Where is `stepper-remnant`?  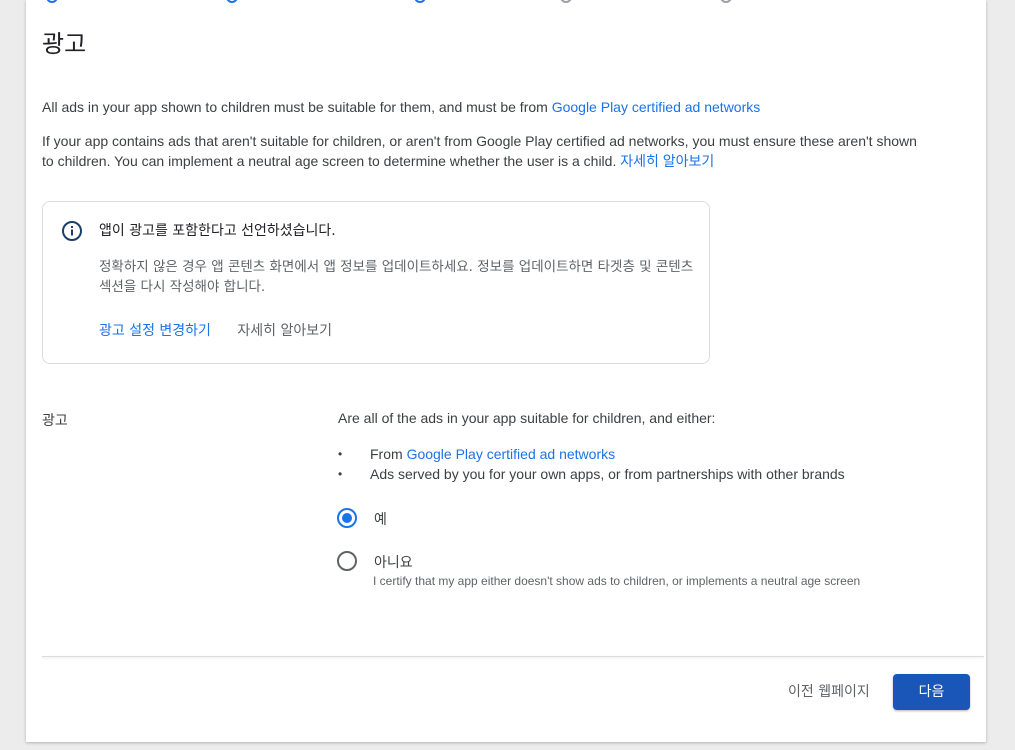 stepper-remnant is located at coordinates (506, 1).